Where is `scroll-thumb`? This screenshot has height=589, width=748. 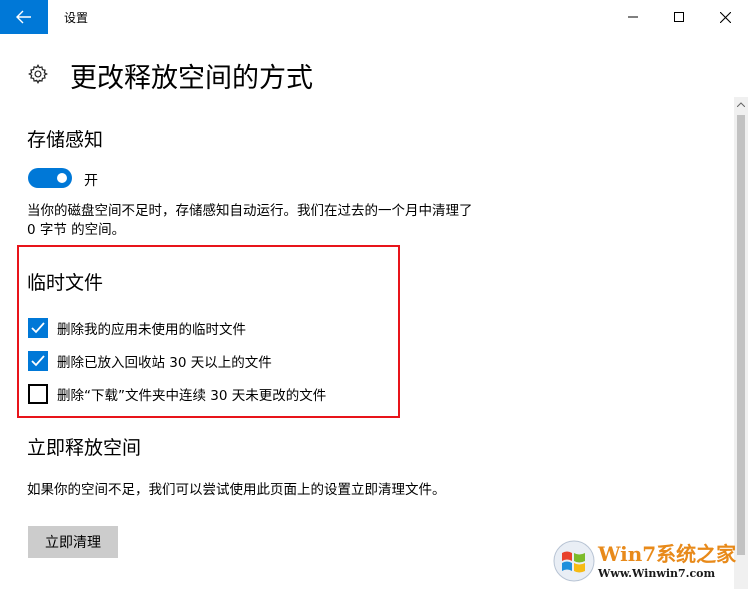
scroll-thumb is located at coordinates (741, 335).